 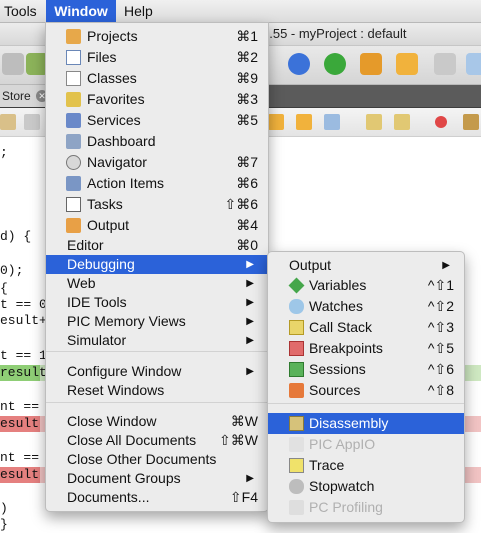 I want to click on shortcut-label: ⌘0, so click(x=247, y=245).